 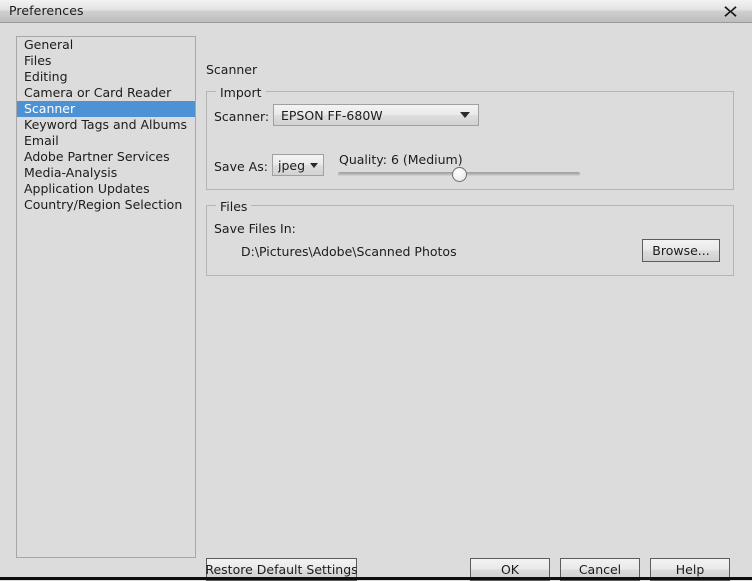 I want to click on scanner-select-value: EPSON FF-680W, so click(x=332, y=115).